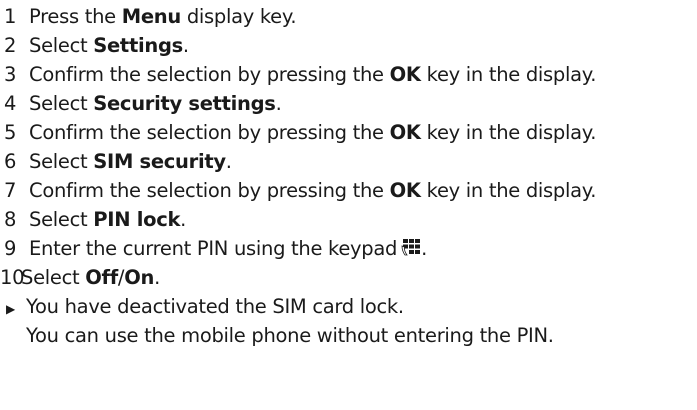 The image size is (697, 410). I want to click on option-on: On, so click(139, 277).